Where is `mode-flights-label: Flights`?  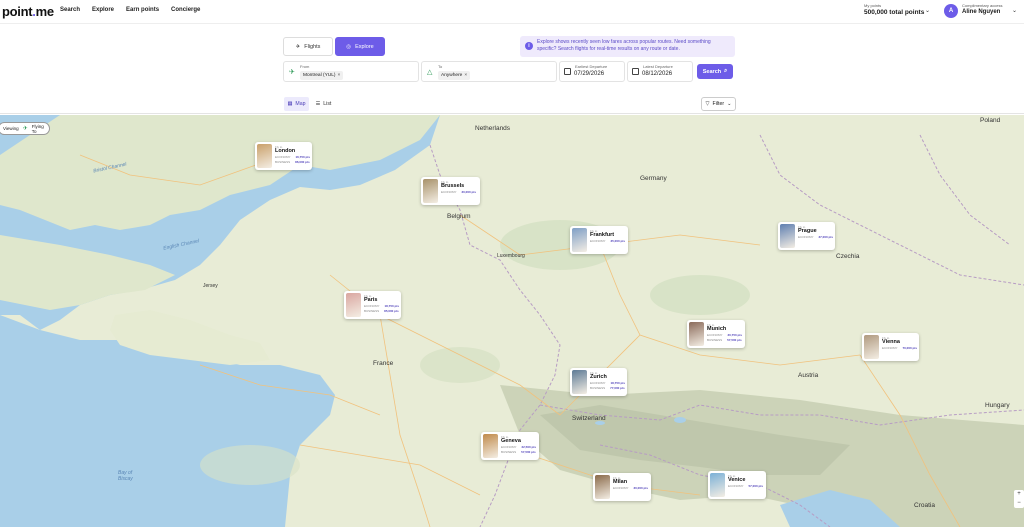
mode-flights-label: Flights is located at coordinates (312, 46).